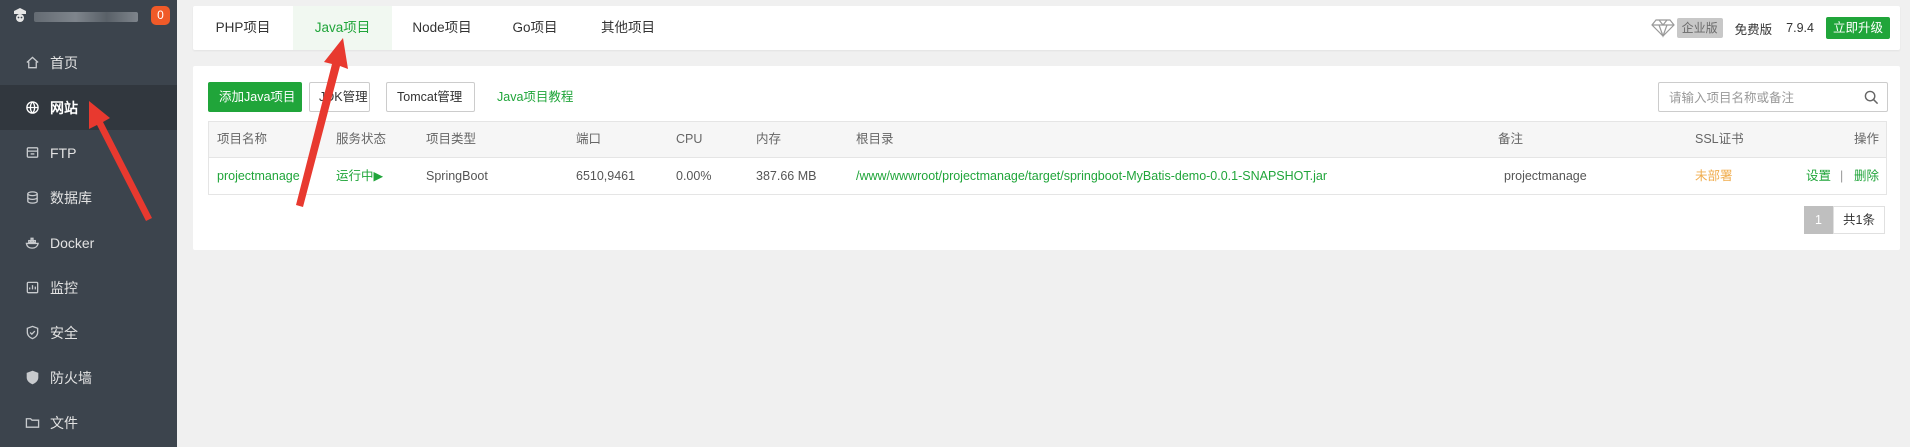 This screenshot has width=1910, height=447. What do you see at coordinates (88, 107) in the screenshot?
I see `sidebar-item-website: 网站` at bounding box center [88, 107].